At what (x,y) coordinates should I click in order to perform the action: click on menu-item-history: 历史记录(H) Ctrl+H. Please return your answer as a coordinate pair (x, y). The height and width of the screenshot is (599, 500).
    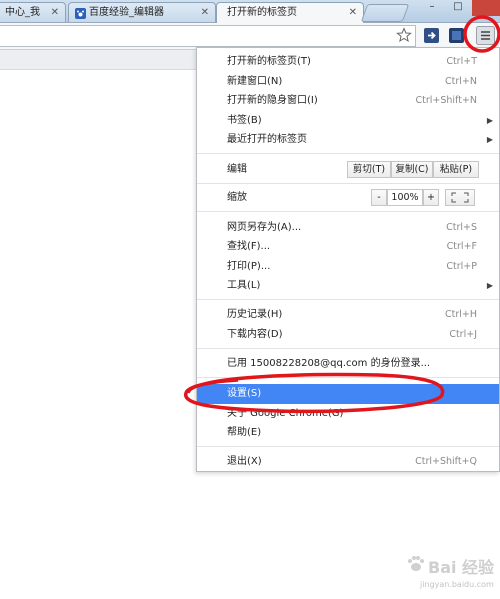
    Looking at the image, I should click on (348, 315).